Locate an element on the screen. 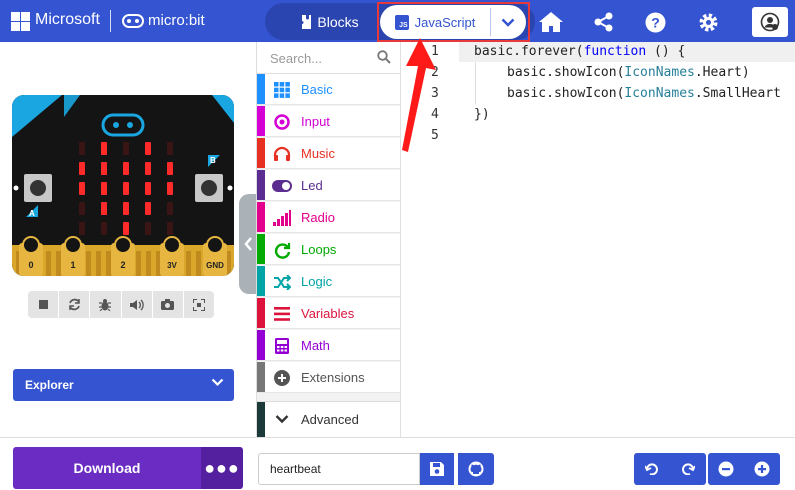  explorer-button: Explorer is located at coordinates (123, 385).